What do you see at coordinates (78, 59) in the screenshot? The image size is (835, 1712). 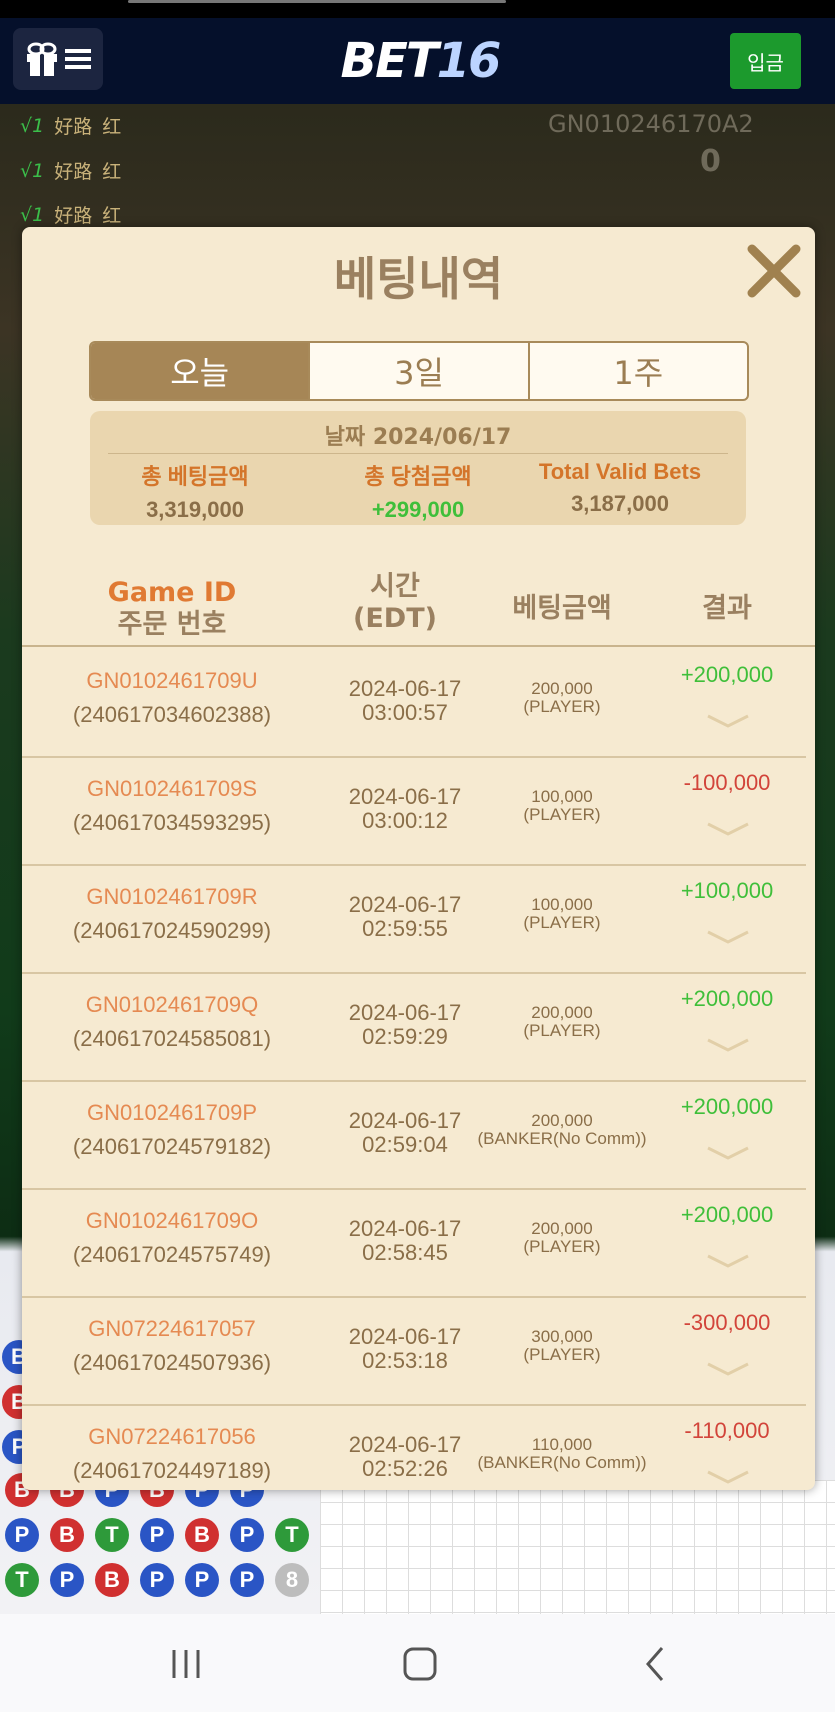 I see `hamburger-icon` at bounding box center [78, 59].